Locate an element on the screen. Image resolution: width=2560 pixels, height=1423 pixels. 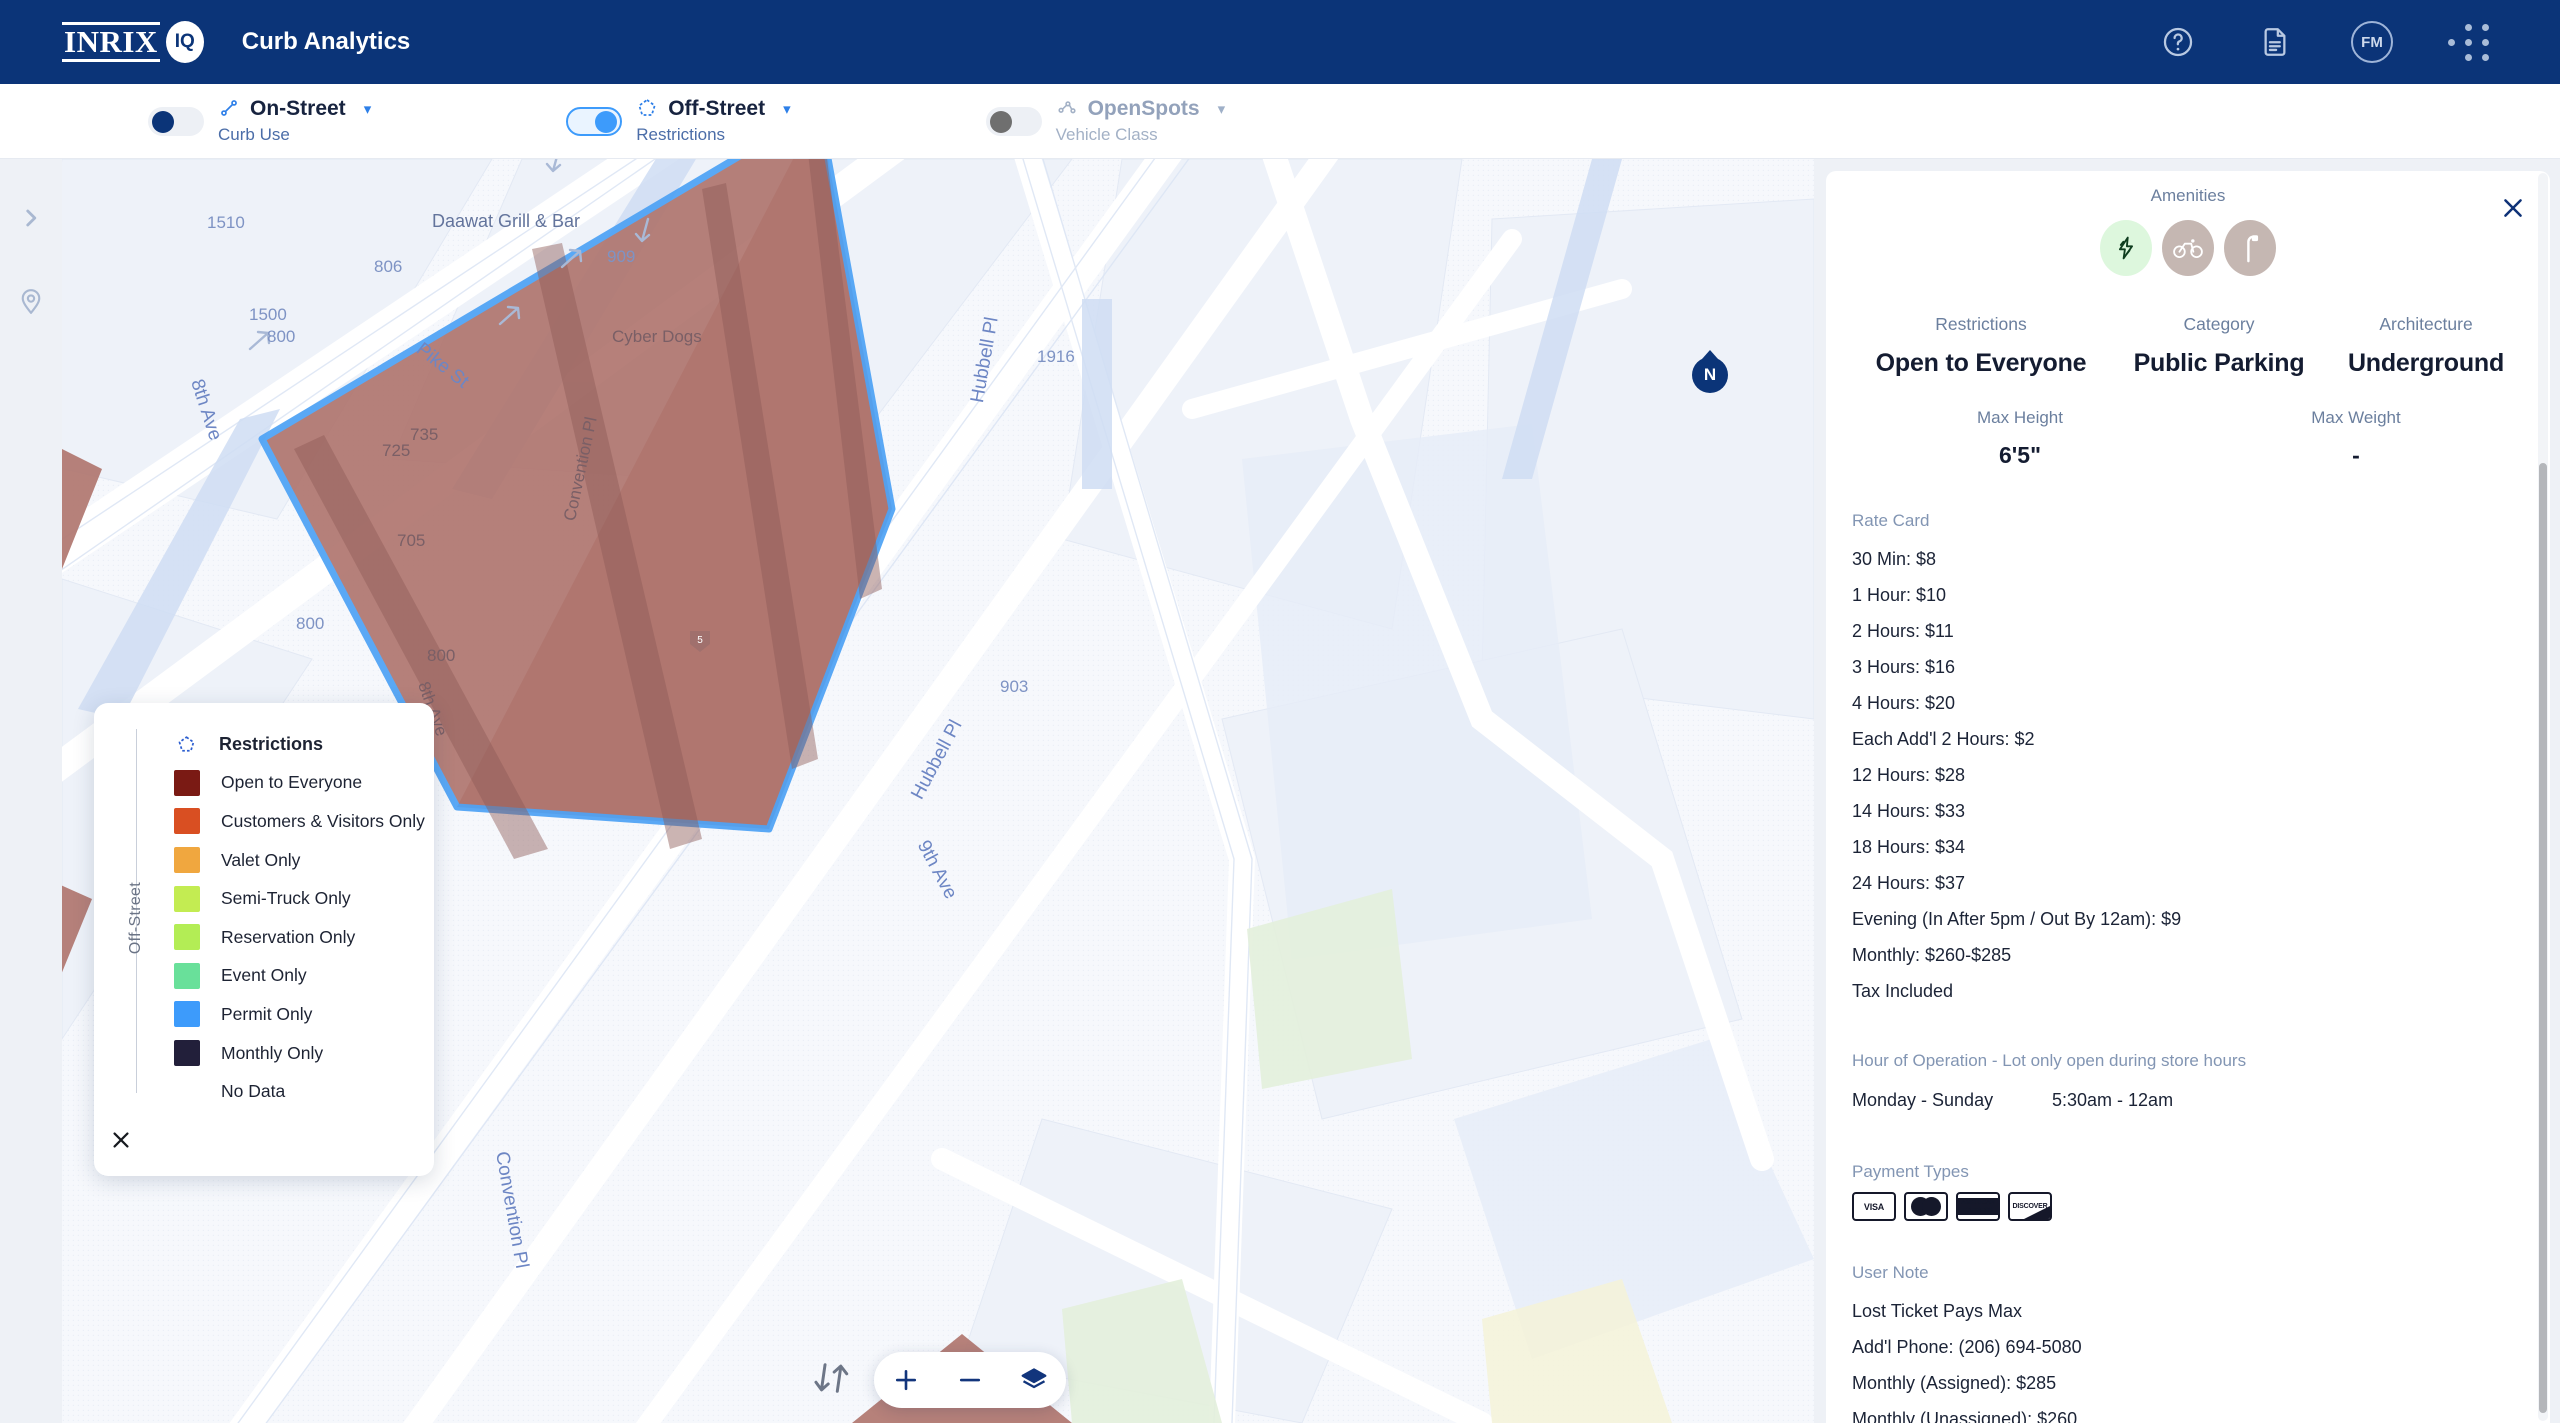
zoom-out-button is located at coordinates (970, 1380).